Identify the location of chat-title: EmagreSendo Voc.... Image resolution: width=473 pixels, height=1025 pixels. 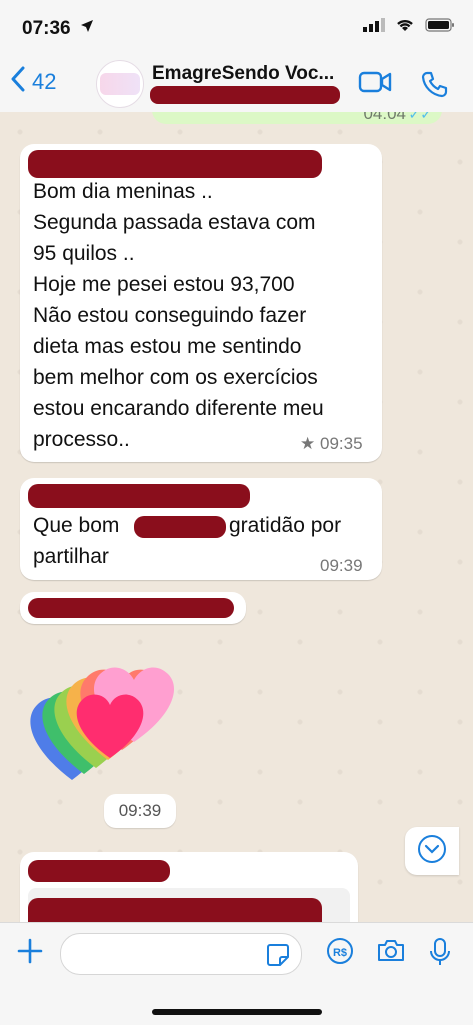
(243, 74).